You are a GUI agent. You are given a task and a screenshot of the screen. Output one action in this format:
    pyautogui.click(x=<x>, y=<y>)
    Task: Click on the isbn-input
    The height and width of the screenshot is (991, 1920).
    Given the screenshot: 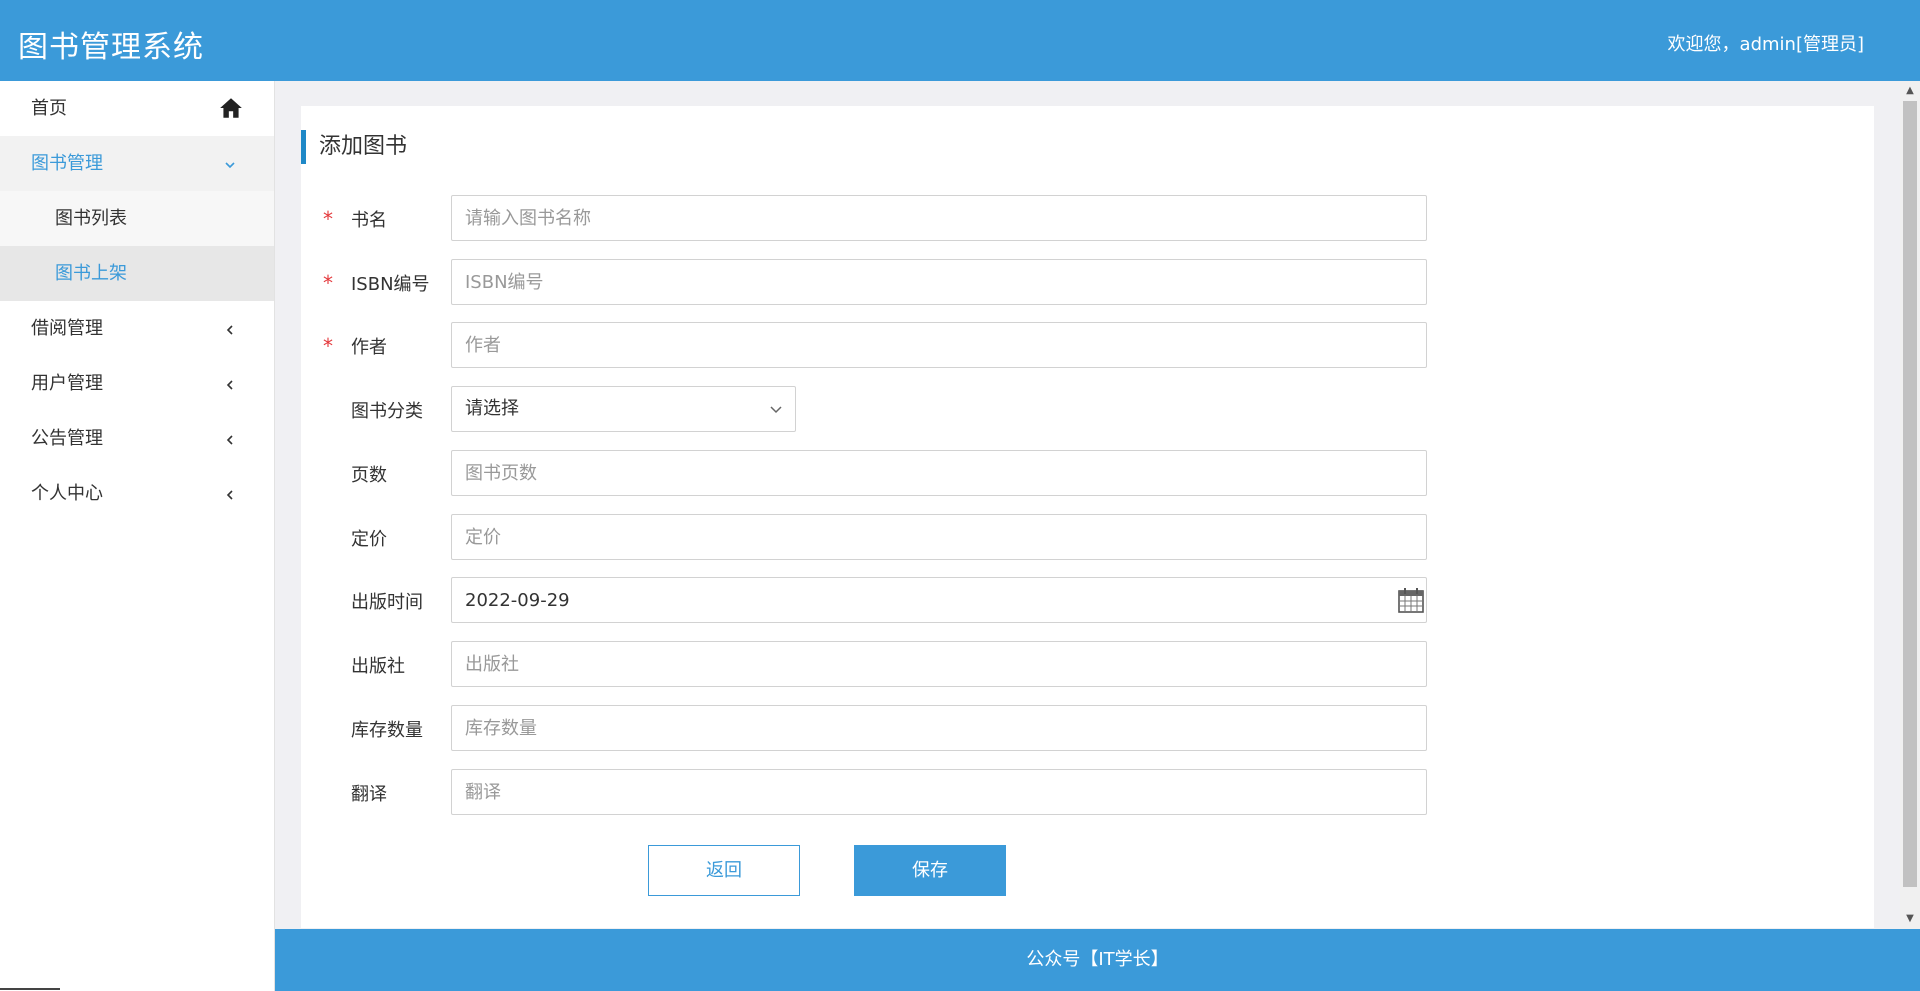 What is the action you would take?
    pyautogui.click(x=939, y=282)
    